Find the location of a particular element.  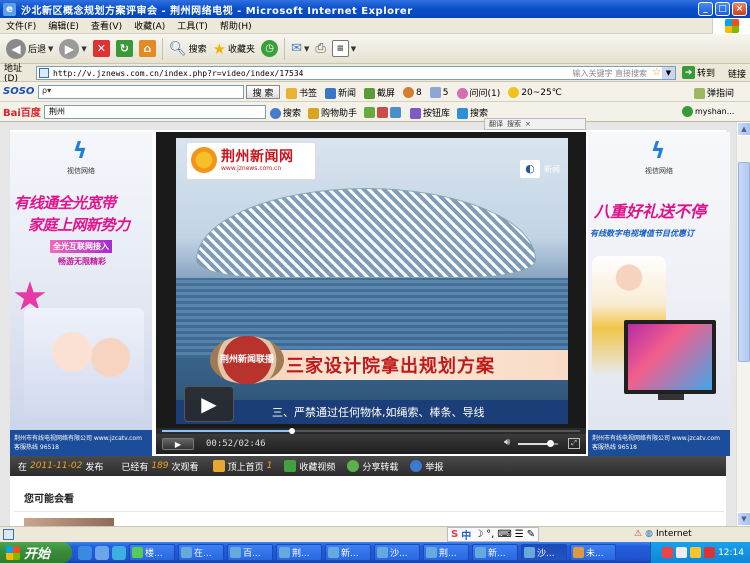

soso-tanzhijian-button: 弹指间 is located at coordinates (714, 92).